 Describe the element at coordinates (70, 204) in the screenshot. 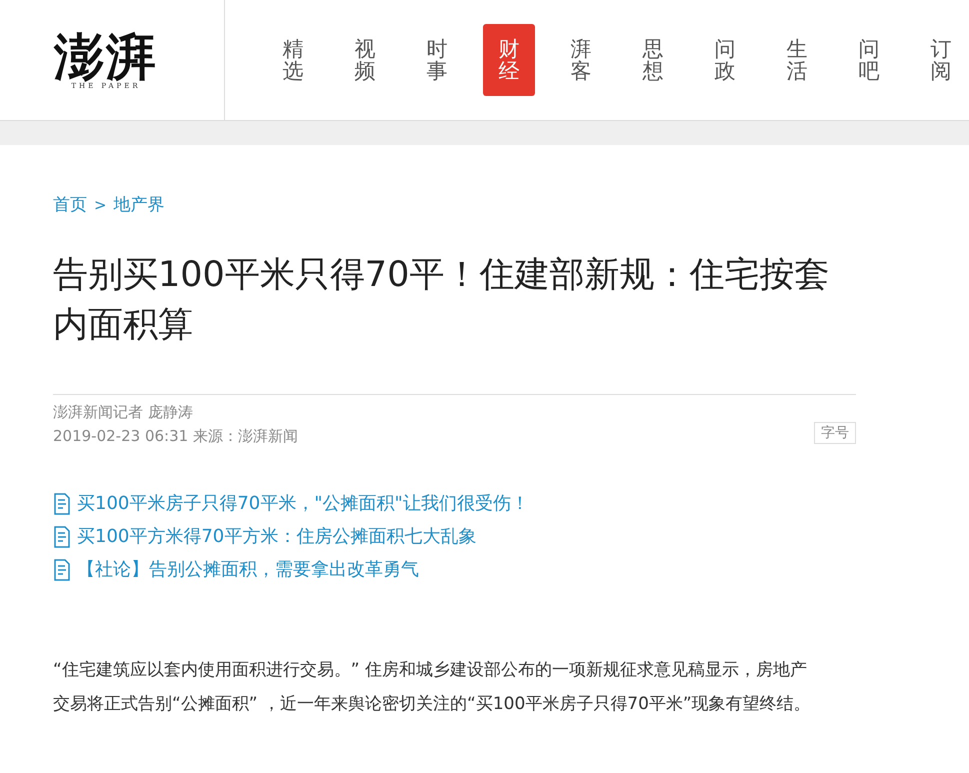

I see `breadcrumb-link: 首页` at that location.